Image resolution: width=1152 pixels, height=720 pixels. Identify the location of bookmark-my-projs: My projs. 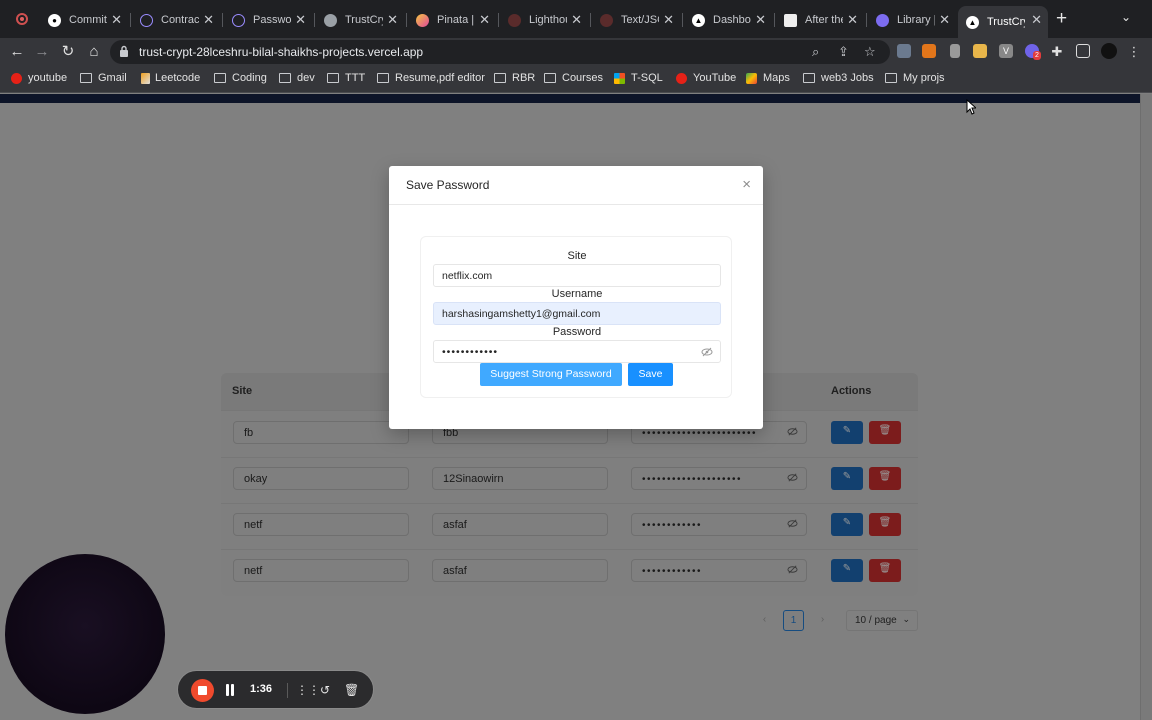
(915, 78).